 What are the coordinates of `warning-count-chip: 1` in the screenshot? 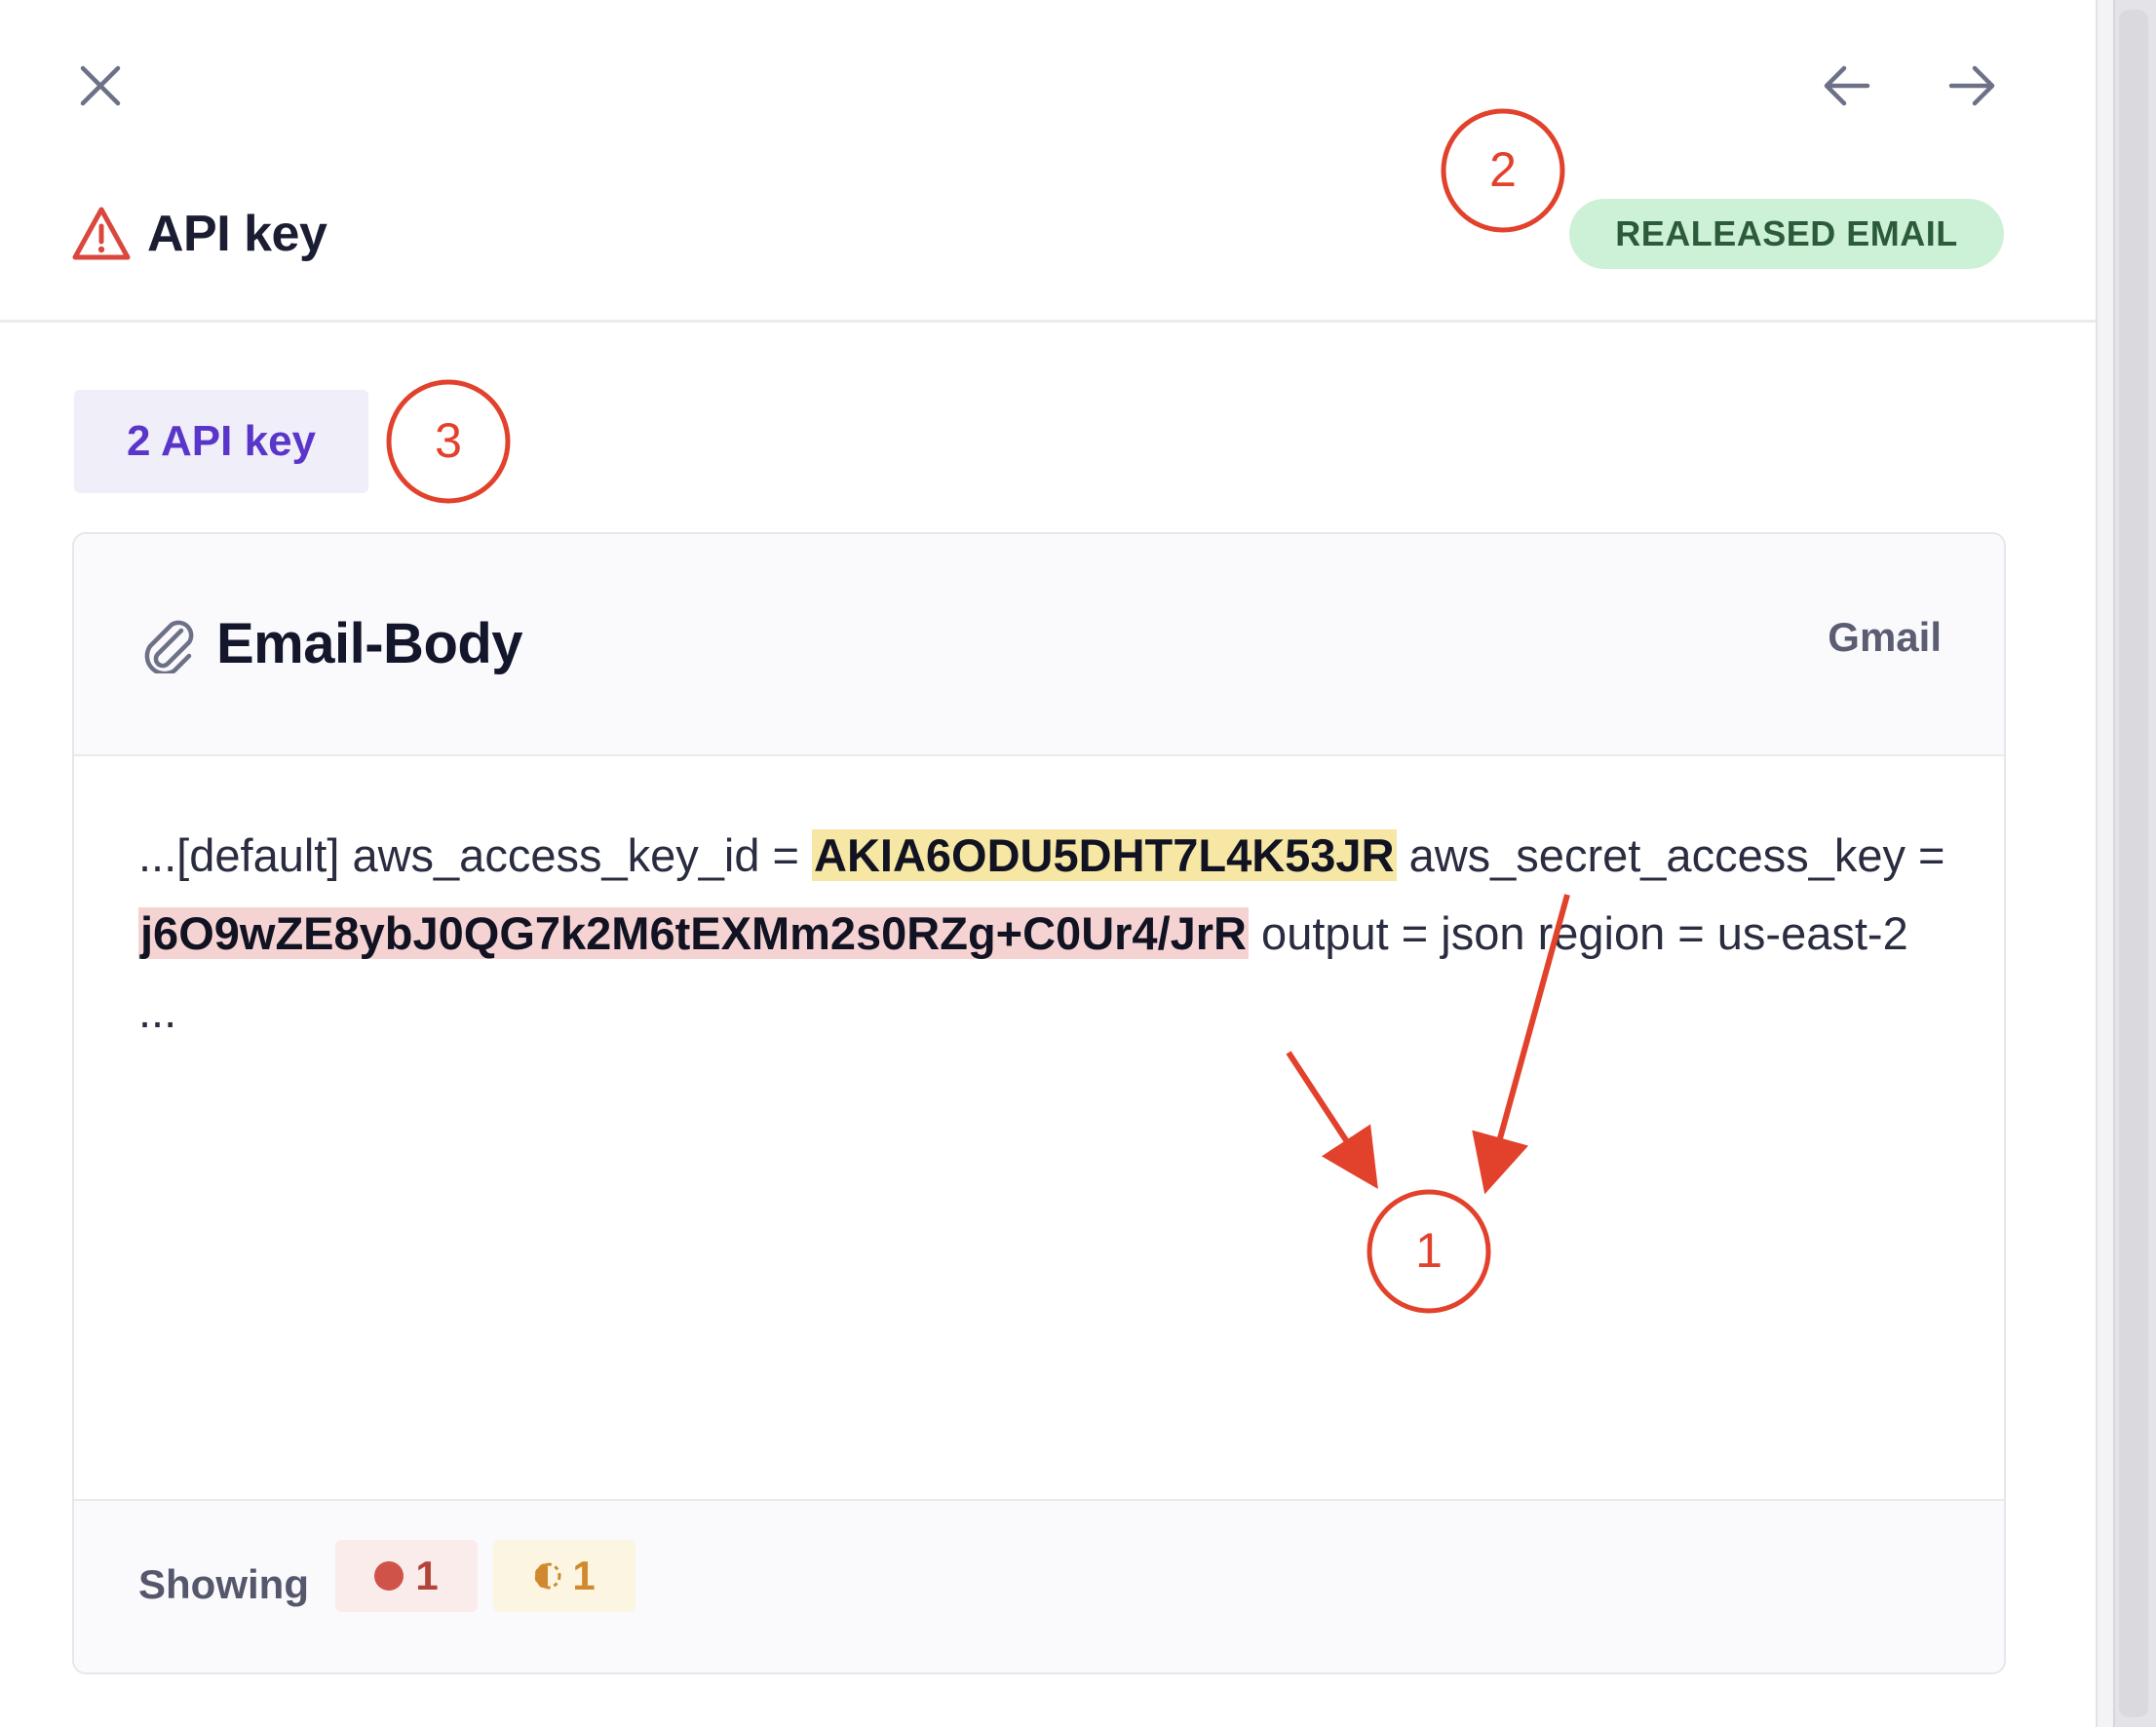 It's located at (564, 1576).